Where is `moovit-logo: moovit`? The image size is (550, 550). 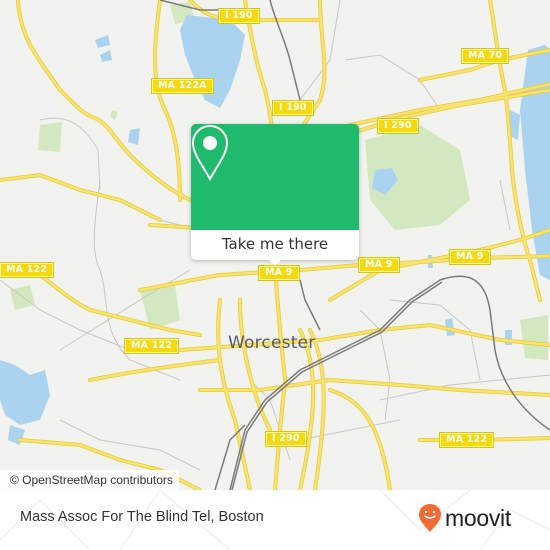
moovit-logo: moovit is located at coordinates (464, 518).